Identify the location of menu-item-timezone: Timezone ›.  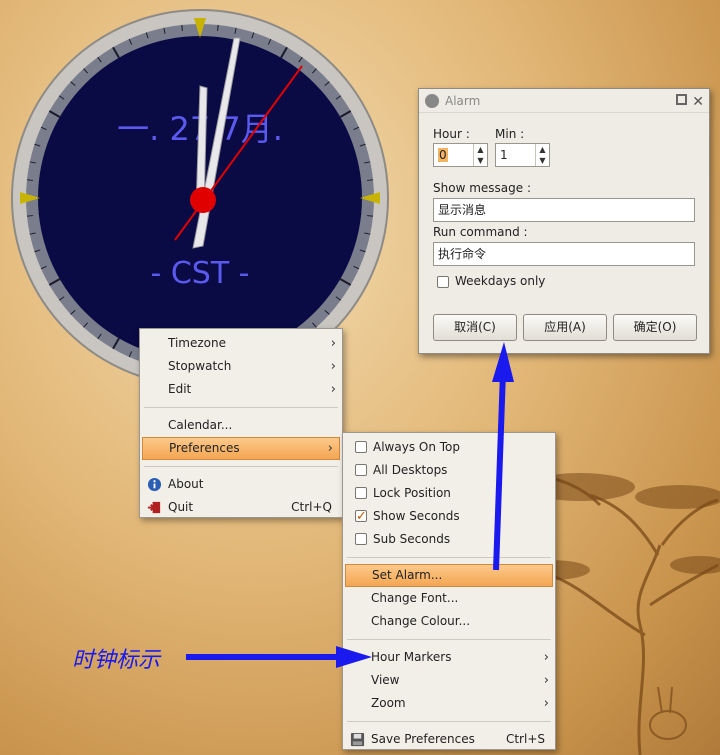
(241, 343).